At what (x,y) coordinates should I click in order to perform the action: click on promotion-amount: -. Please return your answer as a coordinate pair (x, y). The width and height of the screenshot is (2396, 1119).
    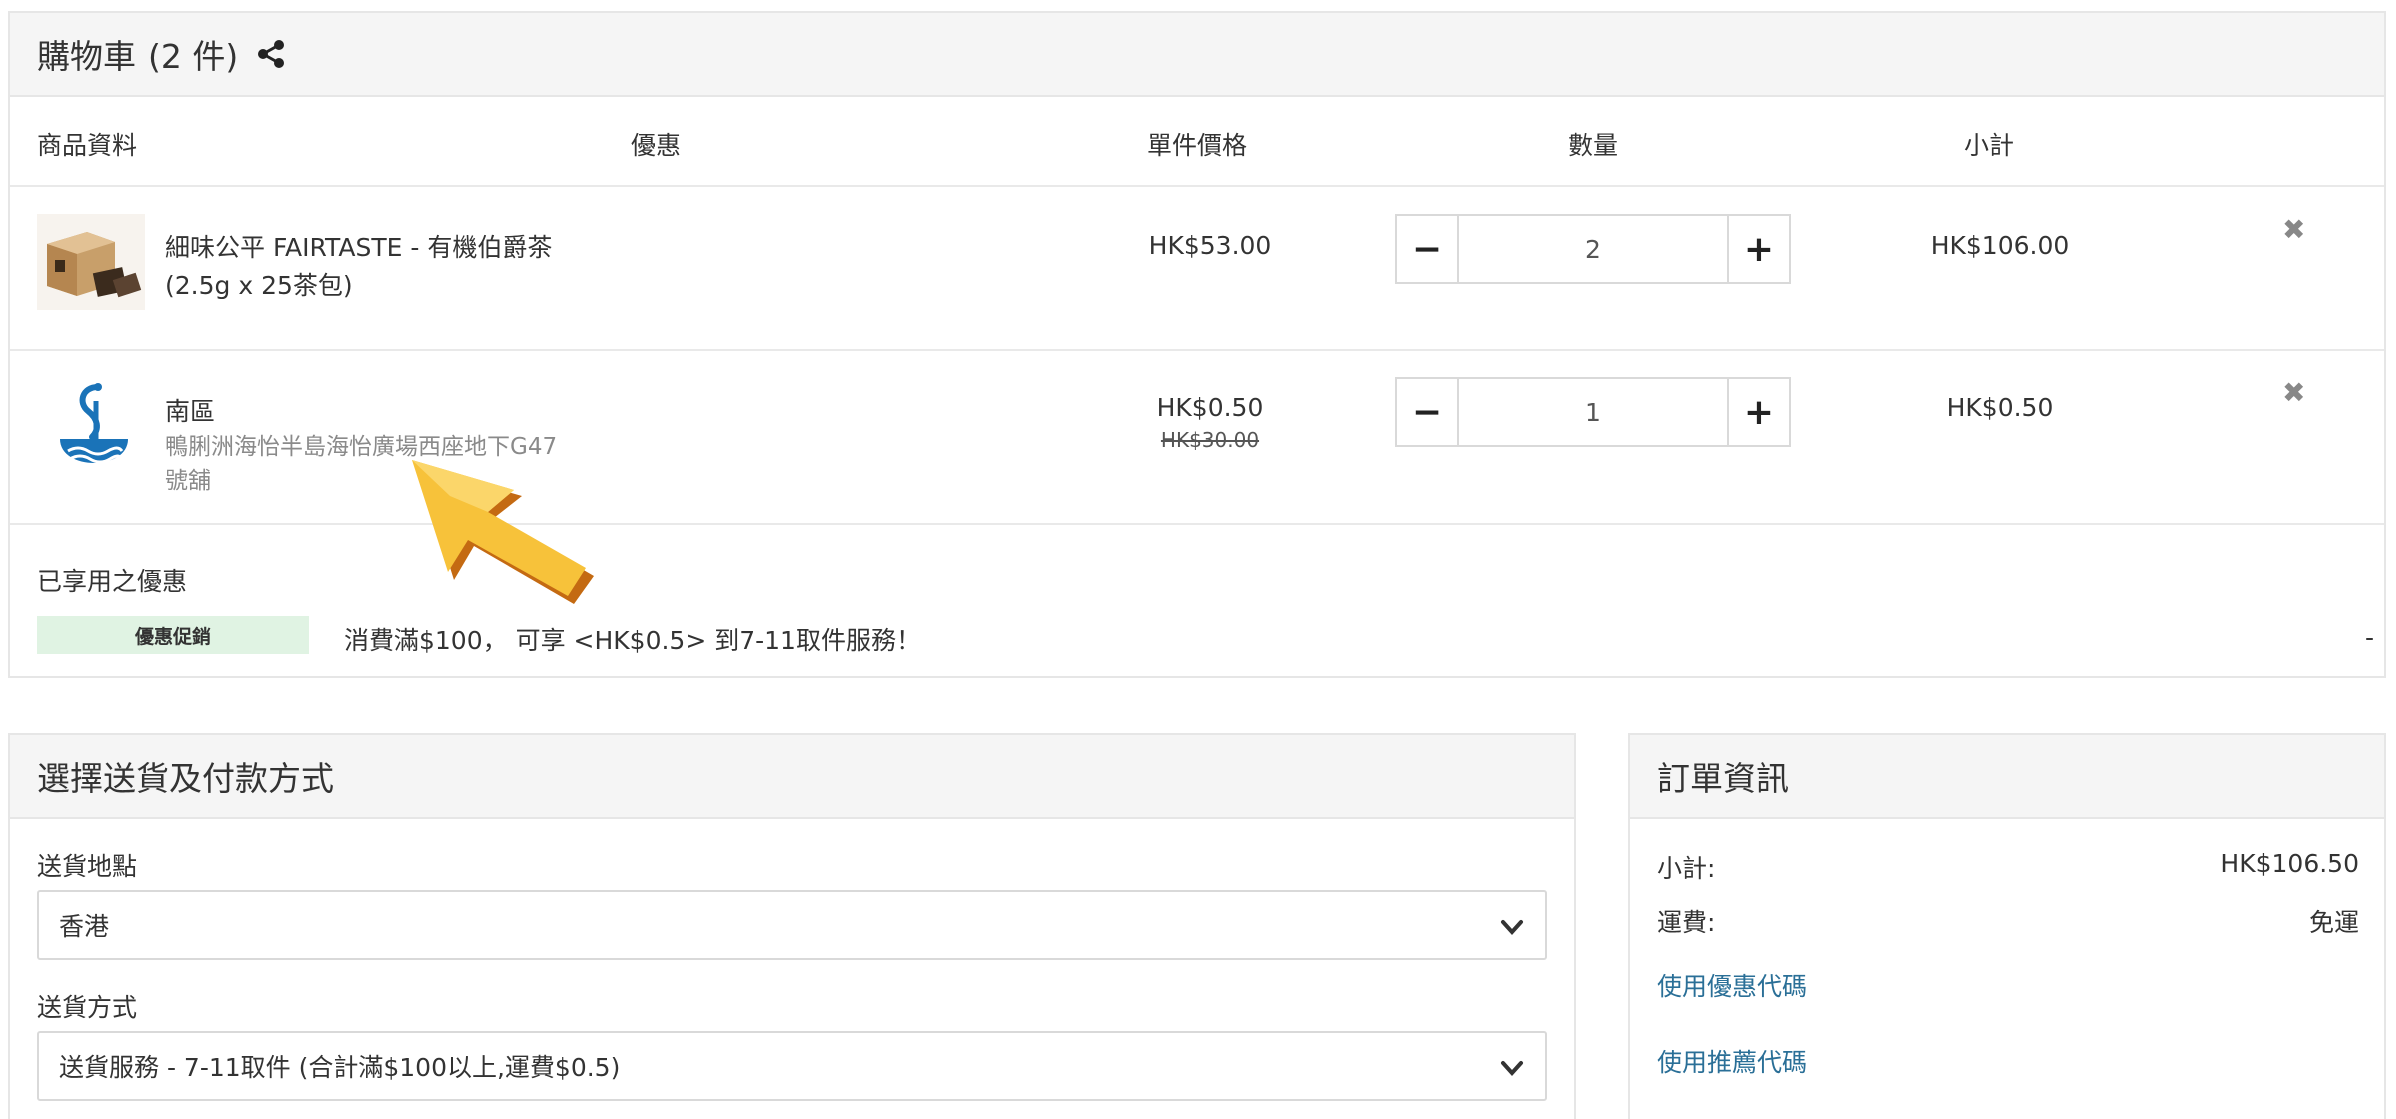
    Looking at the image, I should click on (2369, 637).